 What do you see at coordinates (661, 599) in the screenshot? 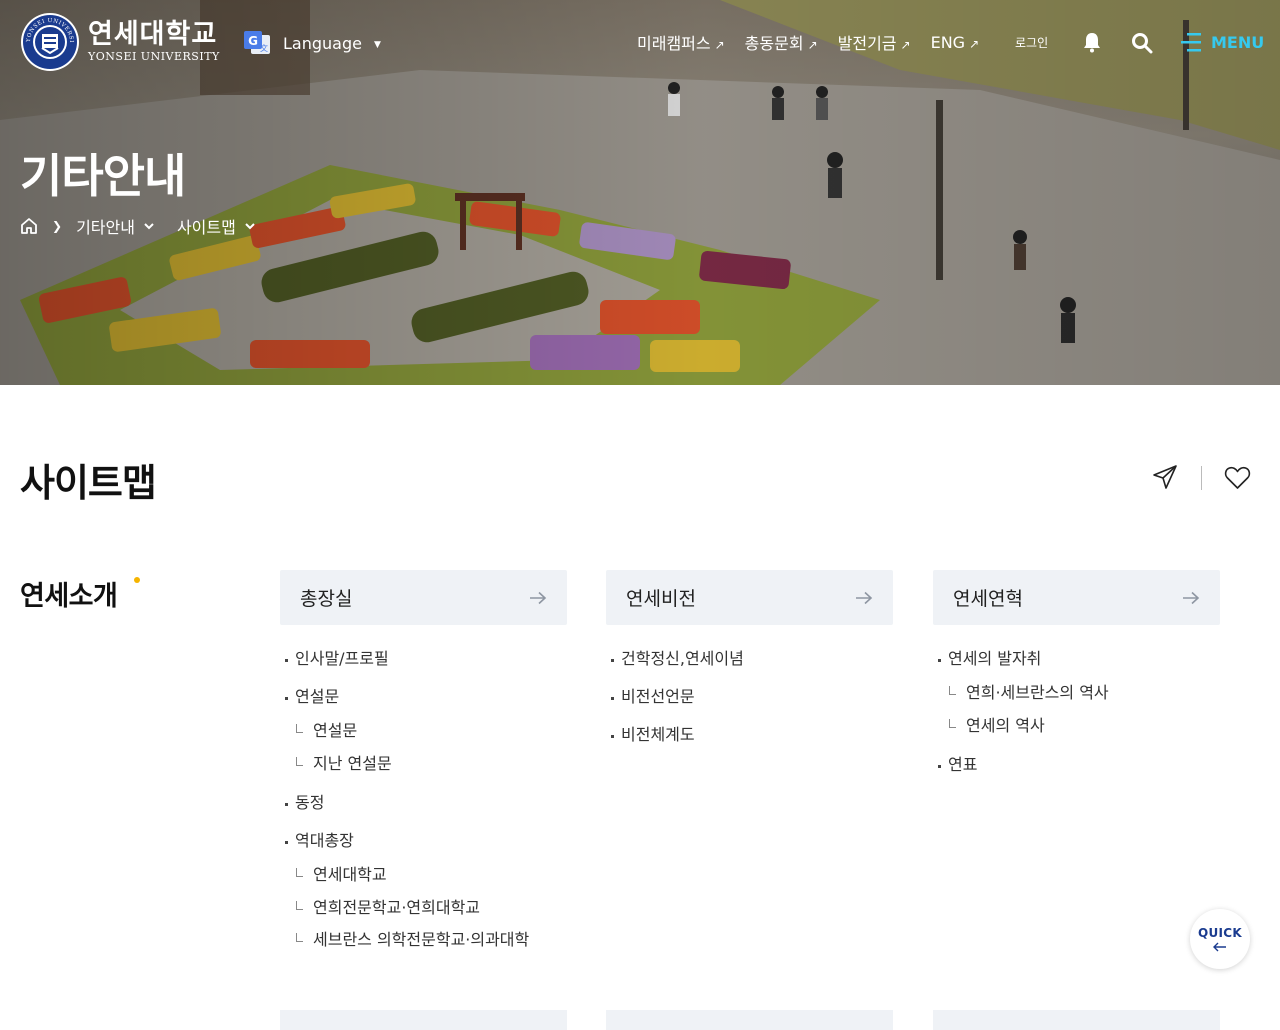
I see `column-header-label: 연세비전` at bounding box center [661, 599].